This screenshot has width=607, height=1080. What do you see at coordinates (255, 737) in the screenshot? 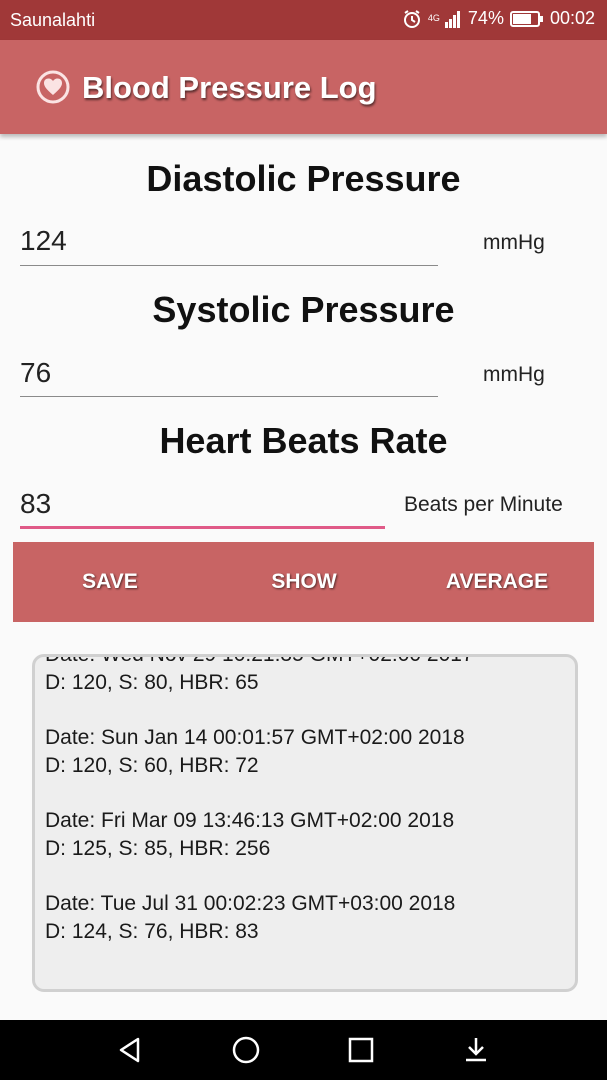
I see `log-entry-date: Date: Sun Jan 14 00:01:57 GMT+02:00 2018` at bounding box center [255, 737].